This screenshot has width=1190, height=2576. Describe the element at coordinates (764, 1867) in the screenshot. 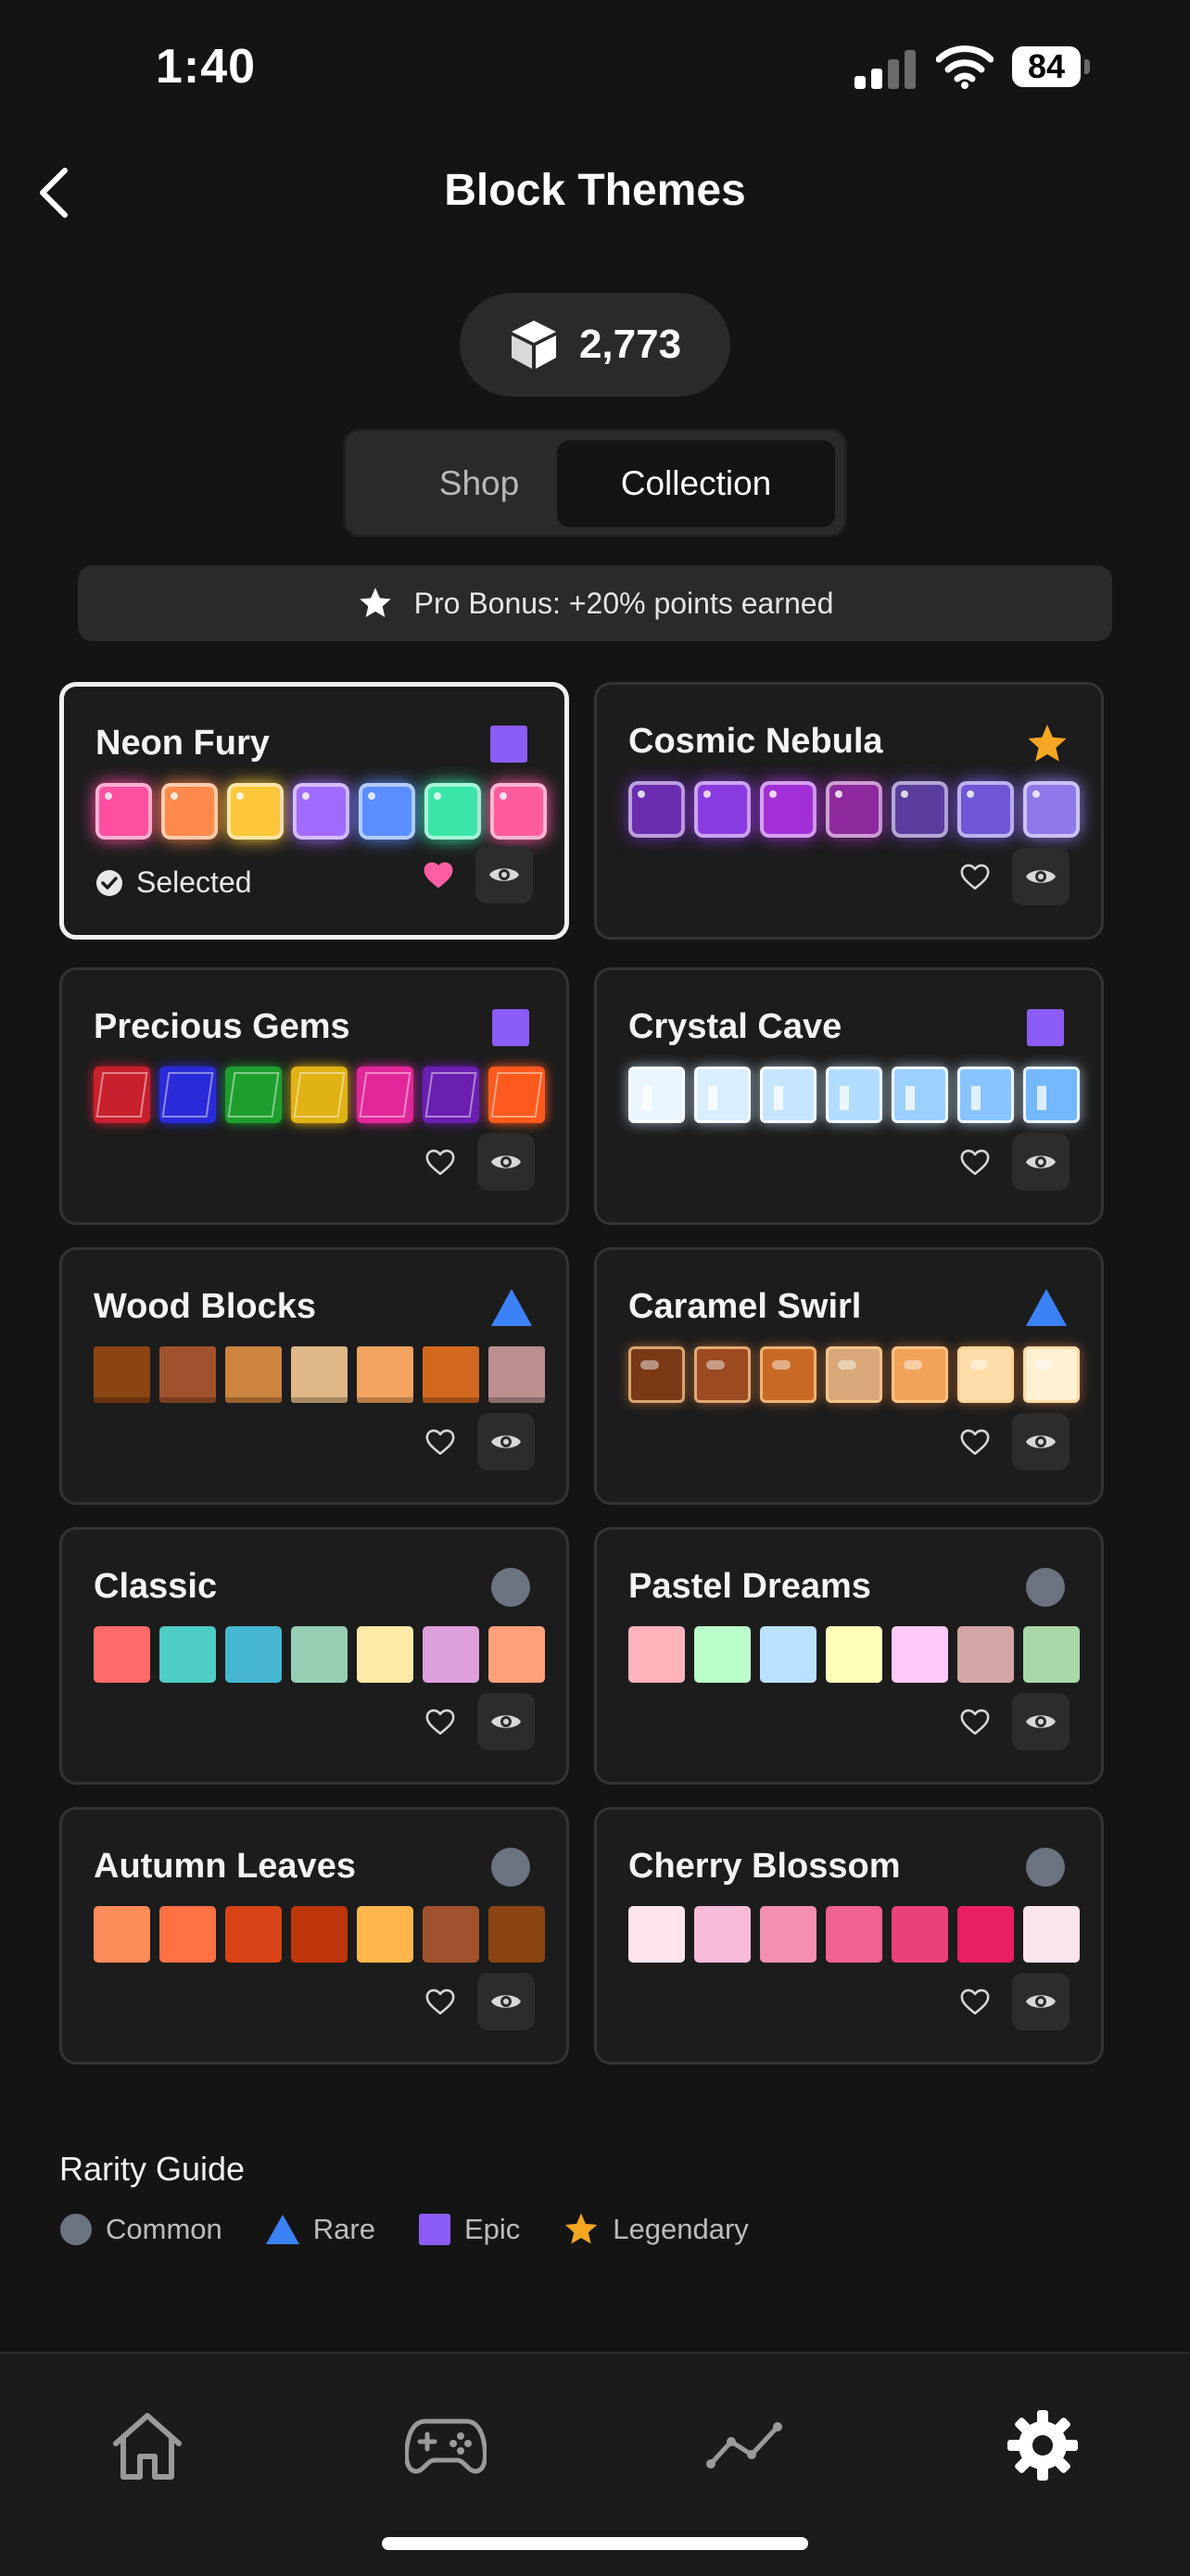

I see `theme-name: Cherry Blossom` at that location.